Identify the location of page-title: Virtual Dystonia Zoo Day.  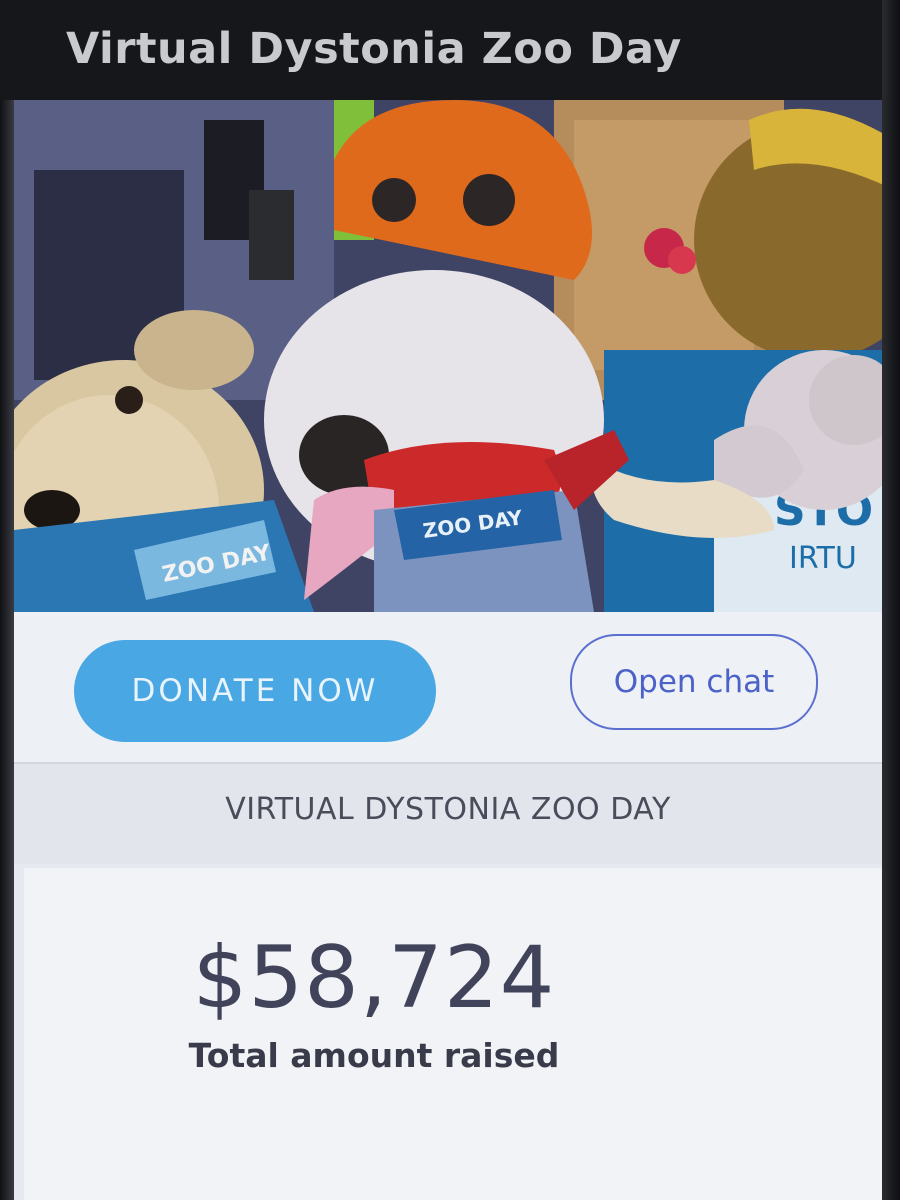
(374, 49).